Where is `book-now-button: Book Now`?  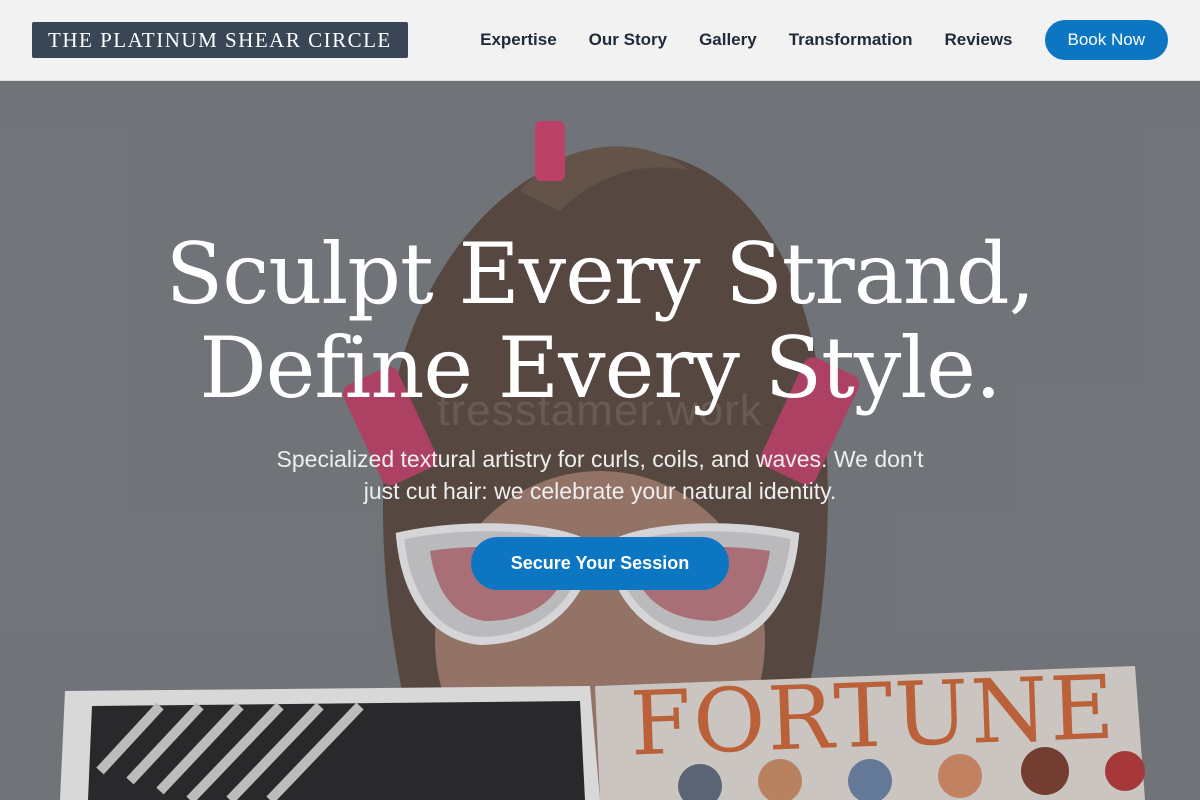 book-now-button: Book Now is located at coordinates (1106, 40).